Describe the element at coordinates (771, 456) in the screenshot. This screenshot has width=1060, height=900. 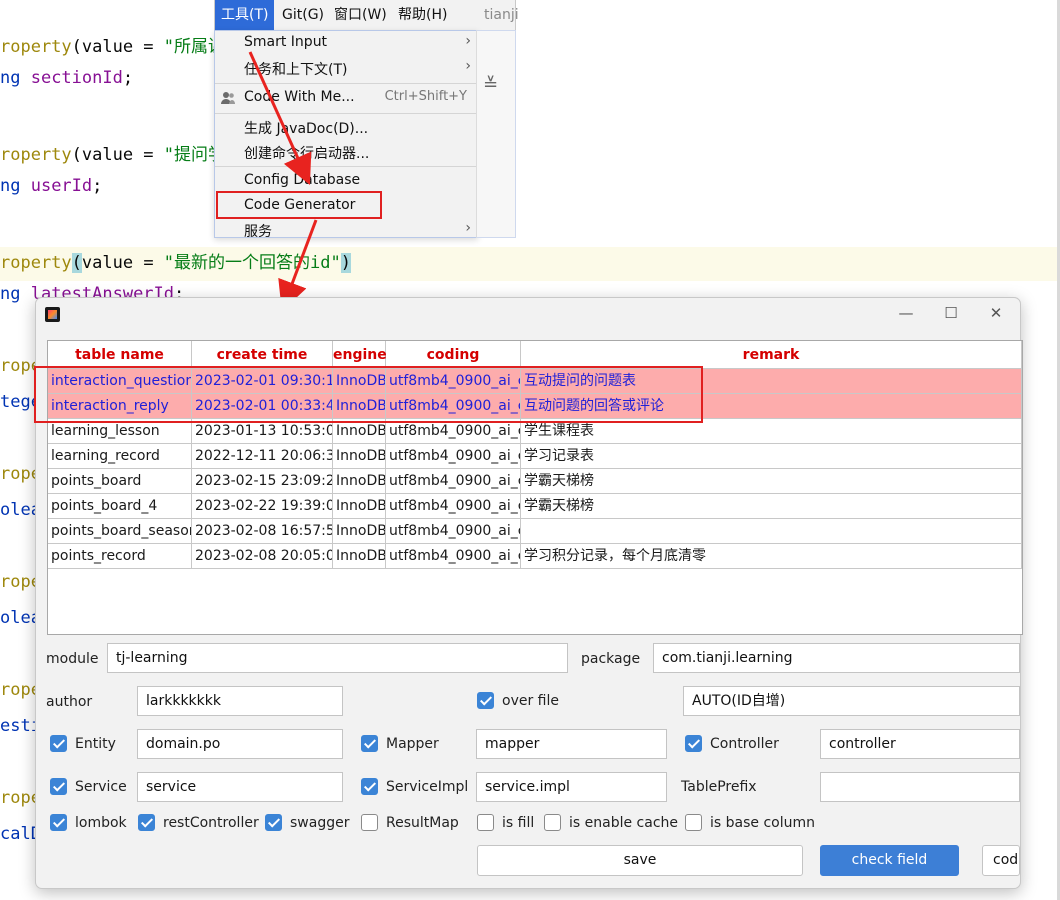
I see `cell-remark: 学习记录表` at that location.